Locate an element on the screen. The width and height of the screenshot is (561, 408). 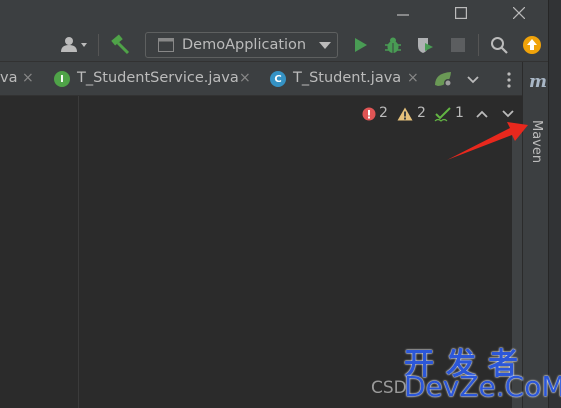
maximize-icon is located at coordinates (461, 13).